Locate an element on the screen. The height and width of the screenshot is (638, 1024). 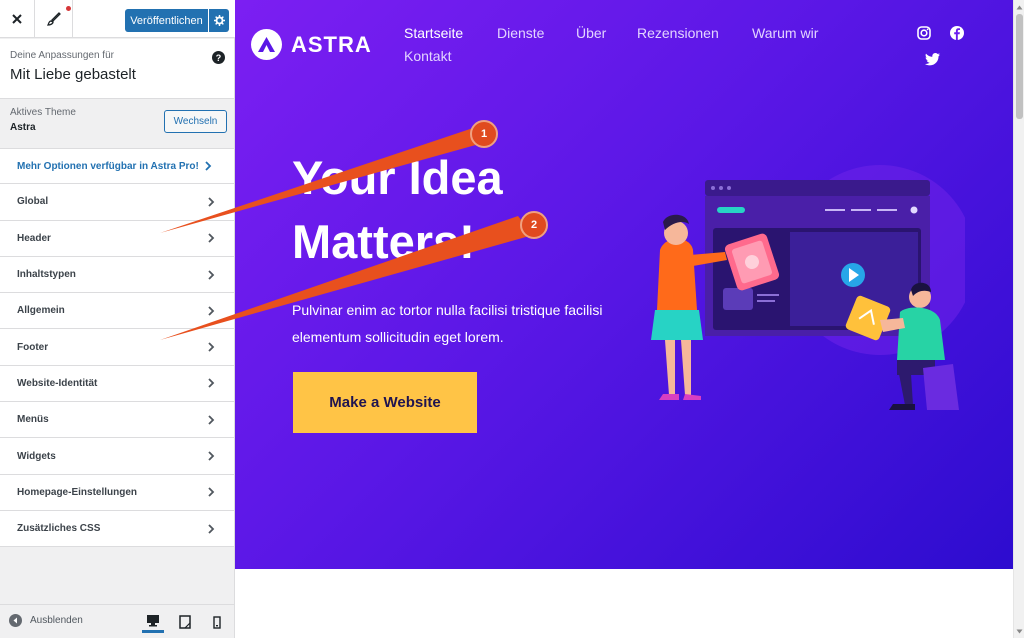
menu-item-label: Menüs is located at coordinates (33, 420).